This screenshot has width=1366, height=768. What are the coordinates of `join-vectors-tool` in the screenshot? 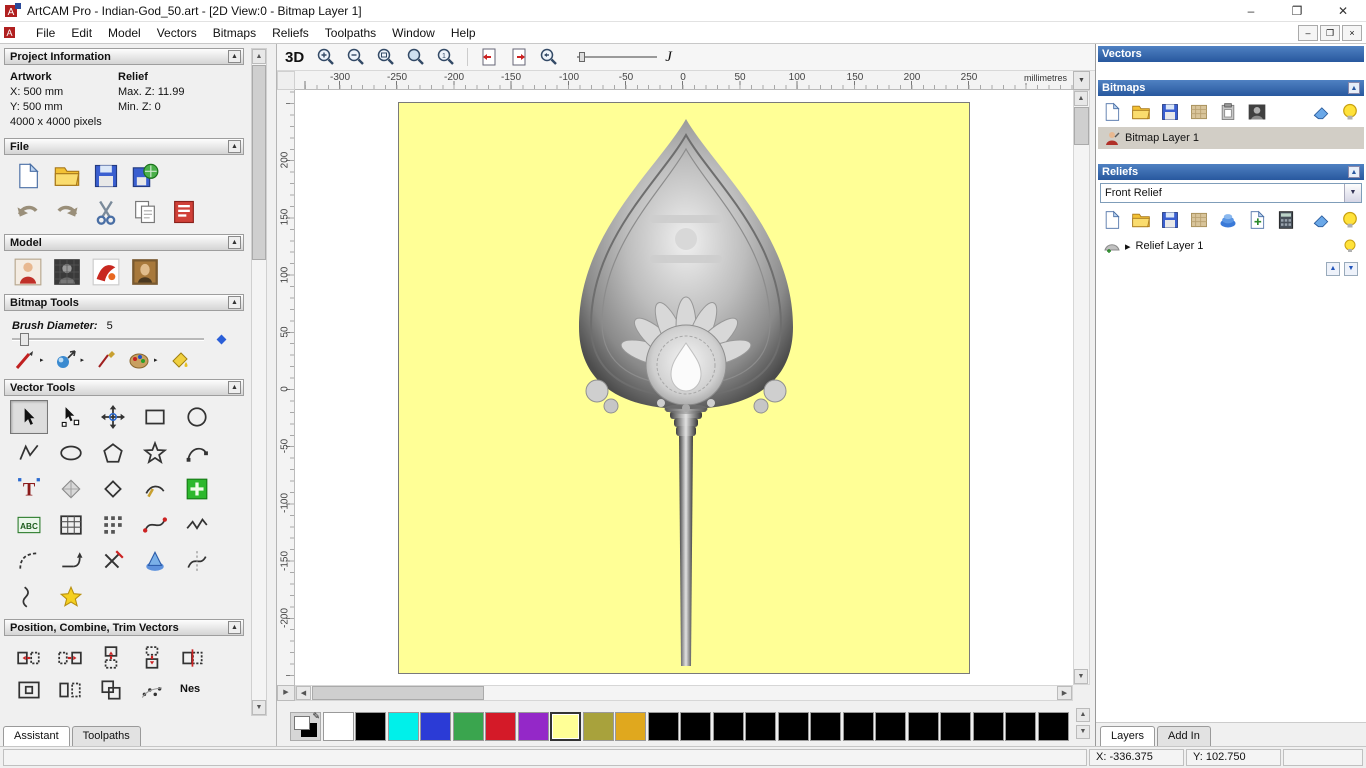 It's located at (71, 561).